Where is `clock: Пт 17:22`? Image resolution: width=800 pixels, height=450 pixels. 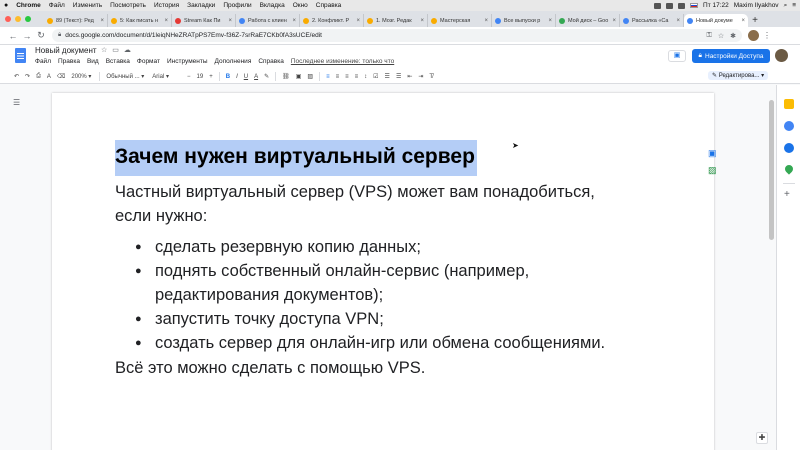 clock: Пт 17:22 is located at coordinates (716, 5).